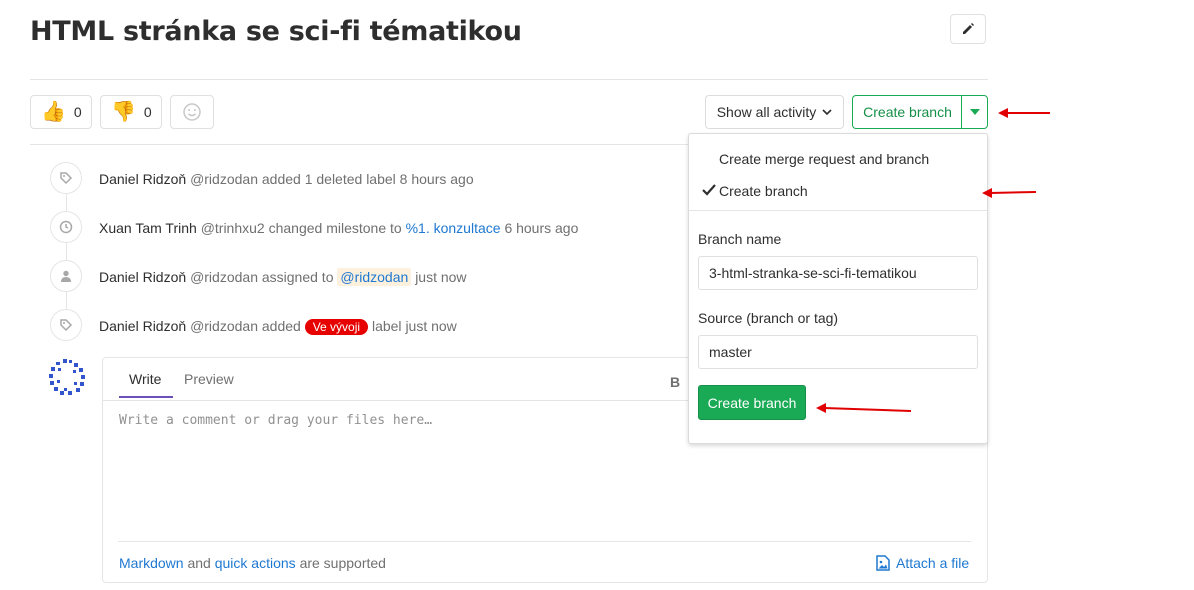  Describe the element at coordinates (66, 253) in the screenshot. I see `timeline-line` at that location.